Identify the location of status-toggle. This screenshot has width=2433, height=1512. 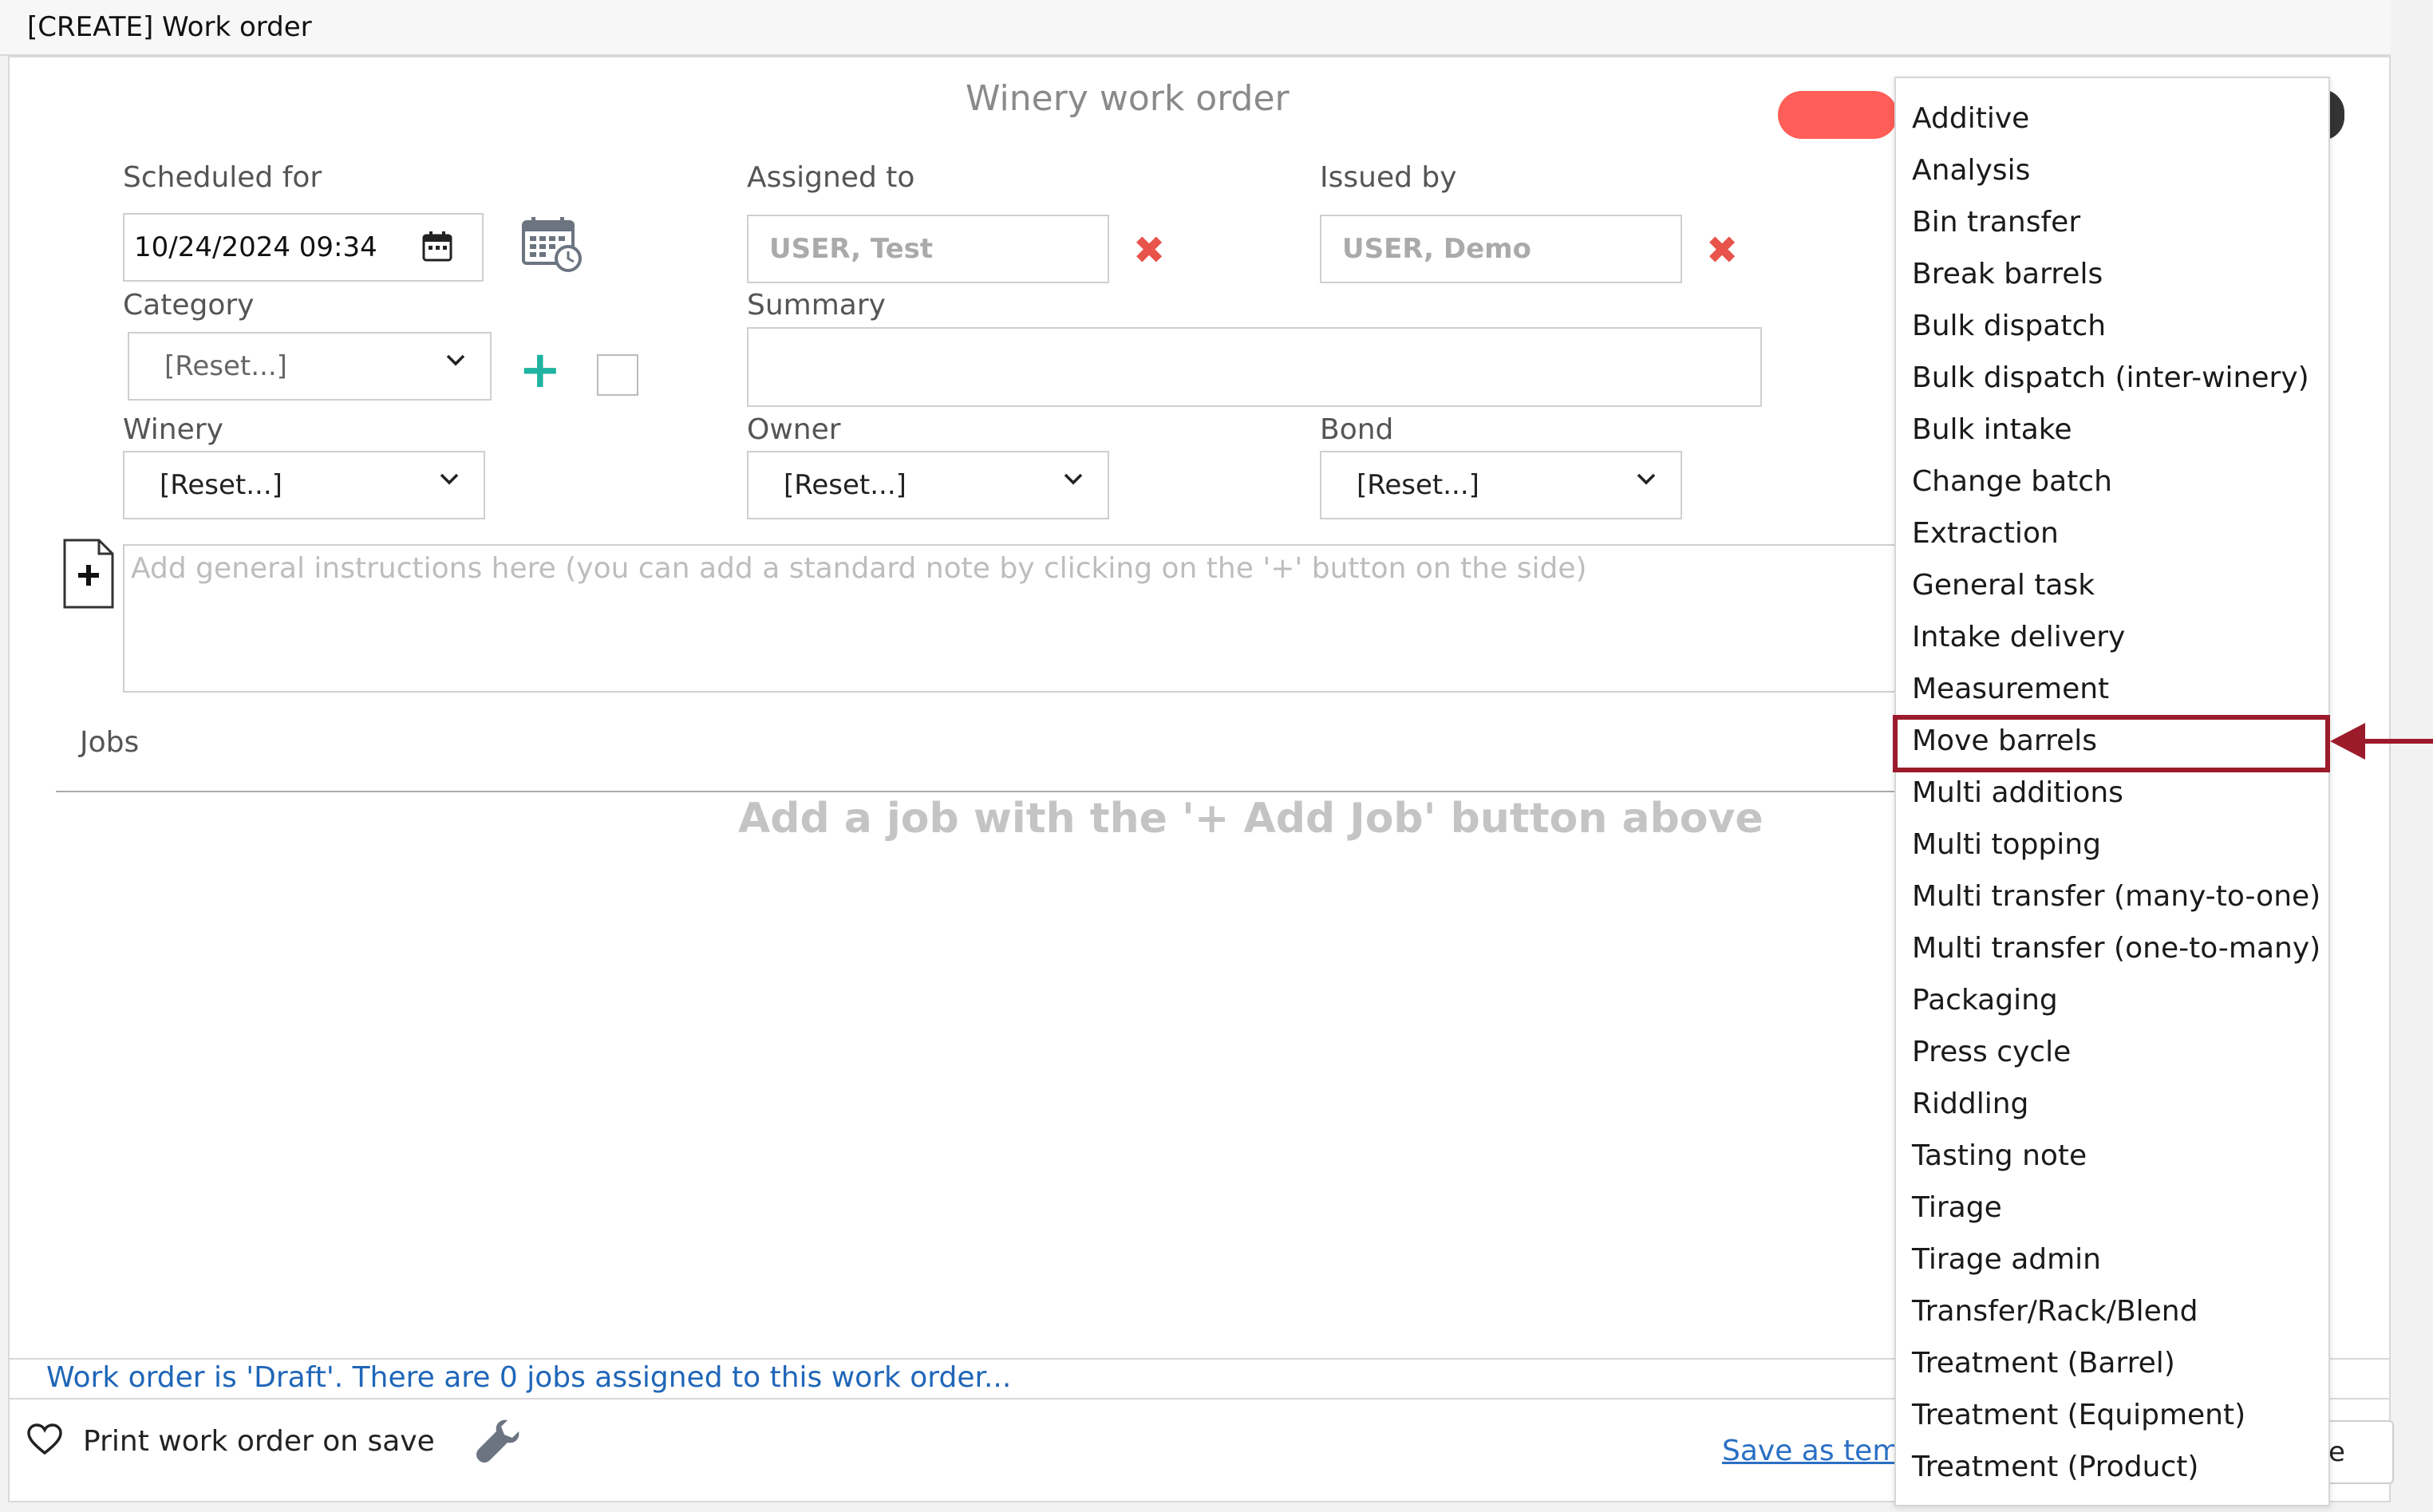
(1838, 115).